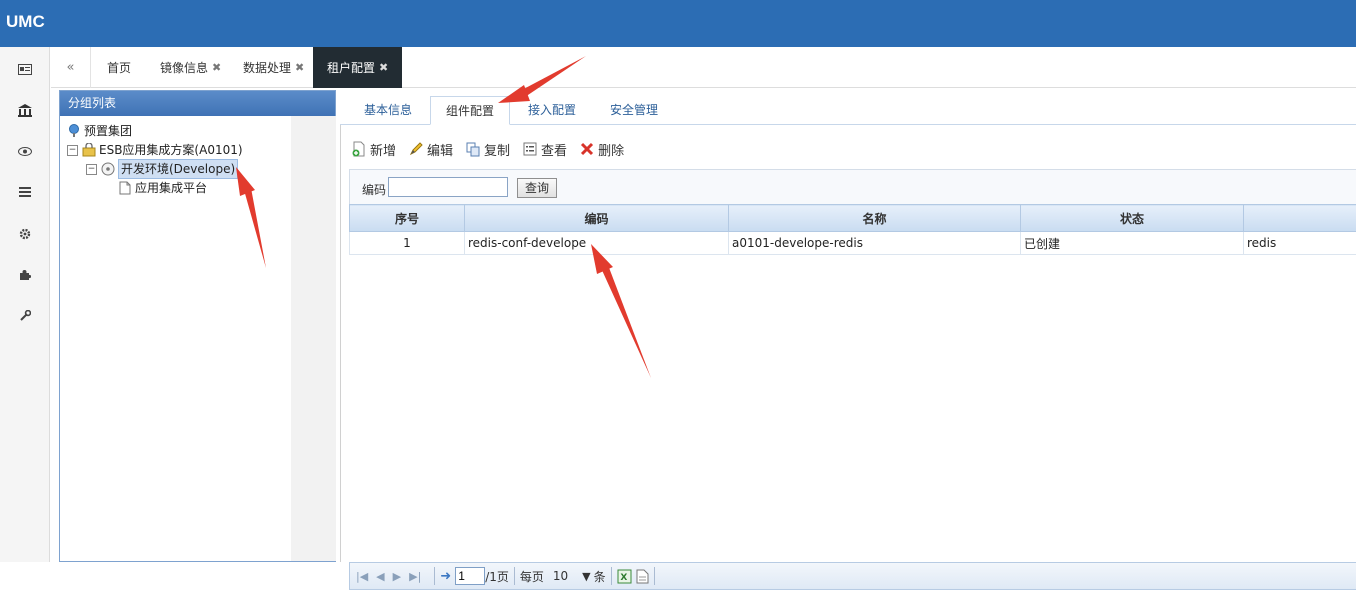 This screenshot has height=590, width=1356. Describe the element at coordinates (848, 106) in the screenshot. I see `sub-tabs: 基本信息 组件配置 接入配置 安全管理` at that location.